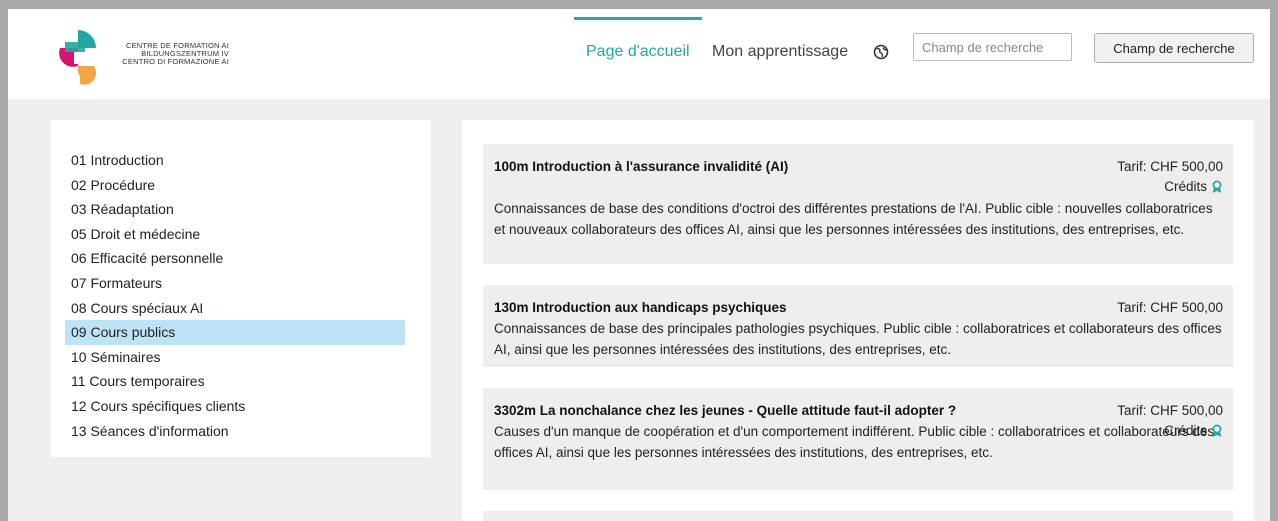  Describe the element at coordinates (1174, 48) in the screenshot. I see `search-button: Champ de recherche` at that location.